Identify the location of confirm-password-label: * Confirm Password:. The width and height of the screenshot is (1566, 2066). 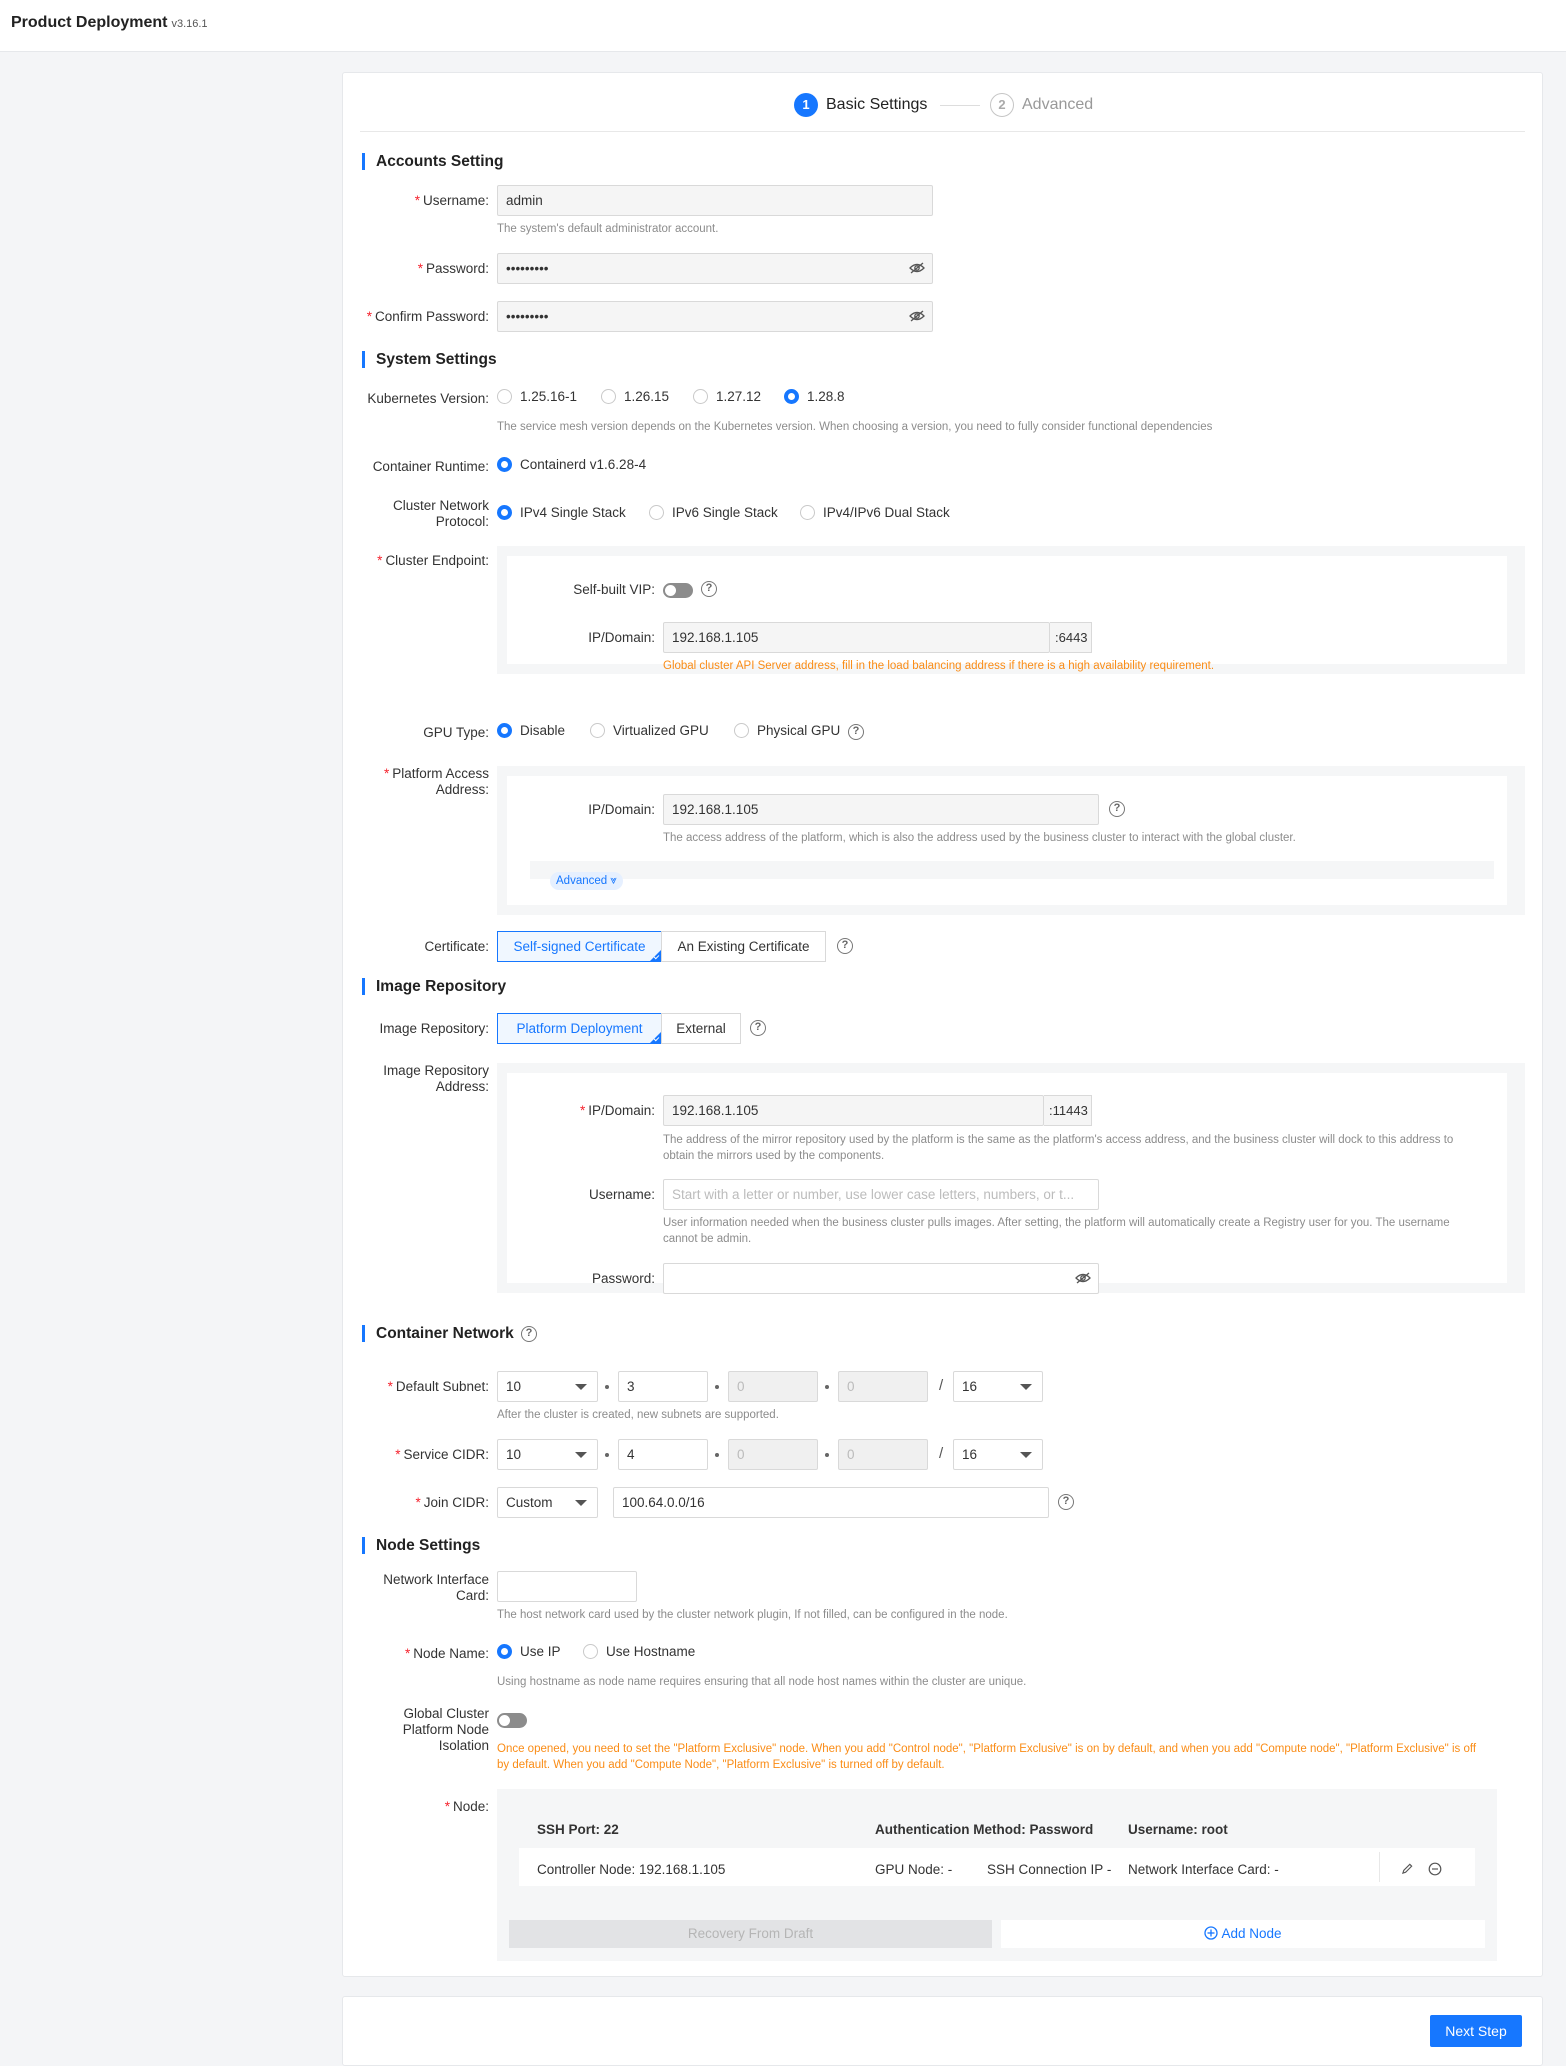
(427, 316).